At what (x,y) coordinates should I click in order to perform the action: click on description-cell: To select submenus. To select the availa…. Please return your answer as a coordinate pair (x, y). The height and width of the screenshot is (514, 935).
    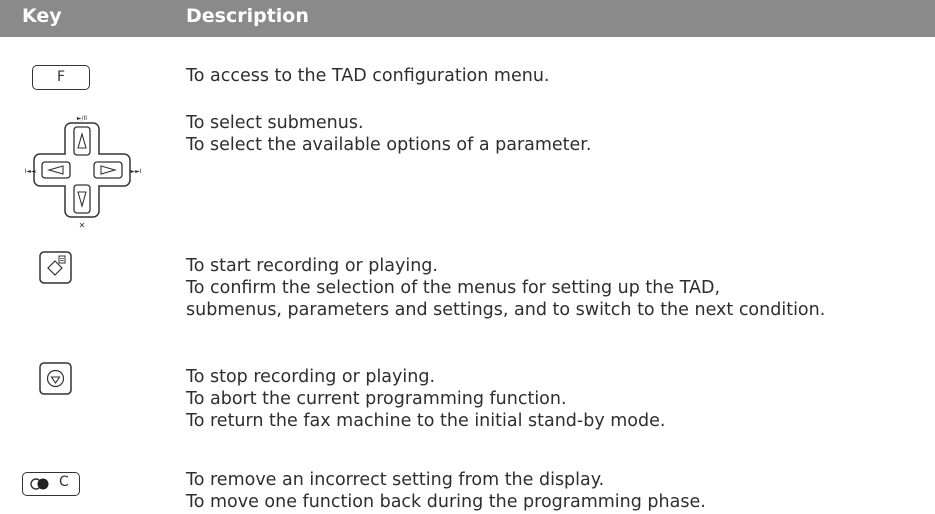
    Looking at the image, I should click on (558, 134).